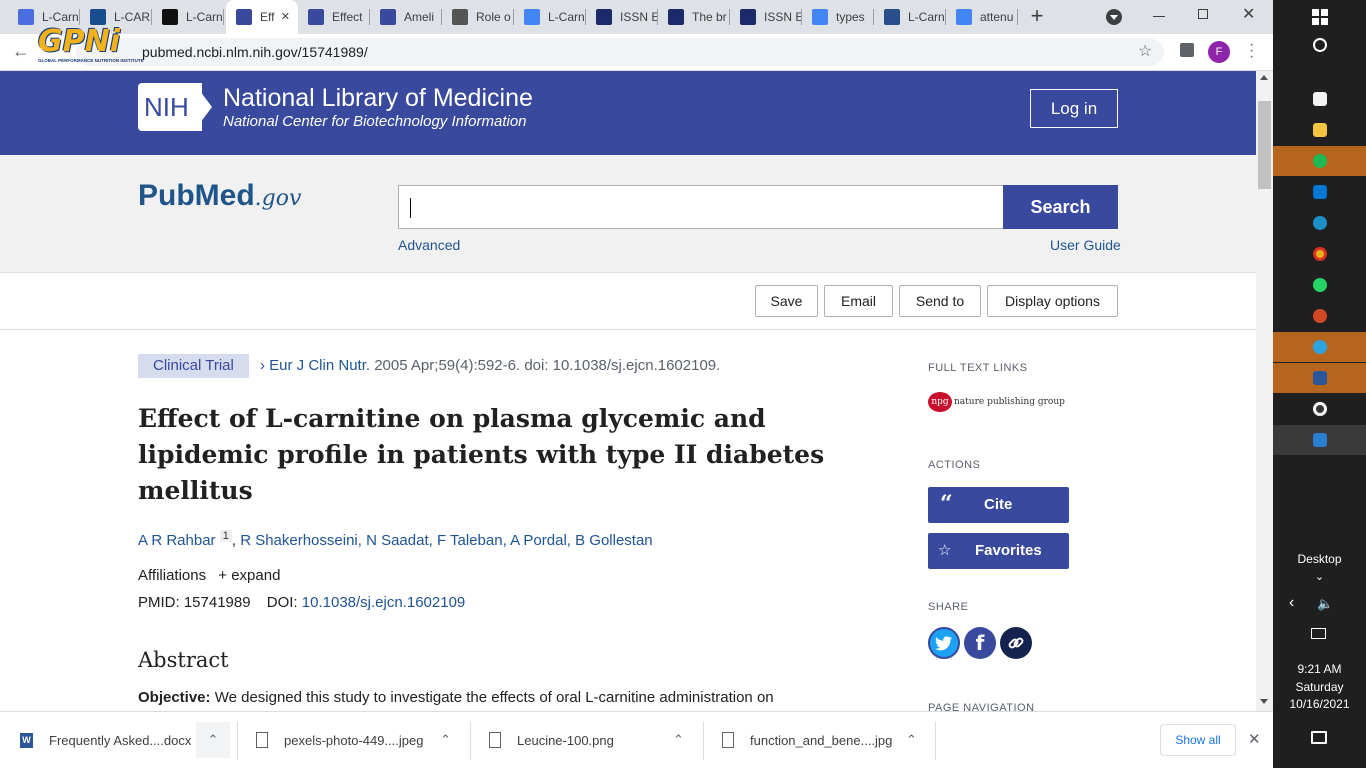  I want to click on browser-tab: types, so click(838, 17).